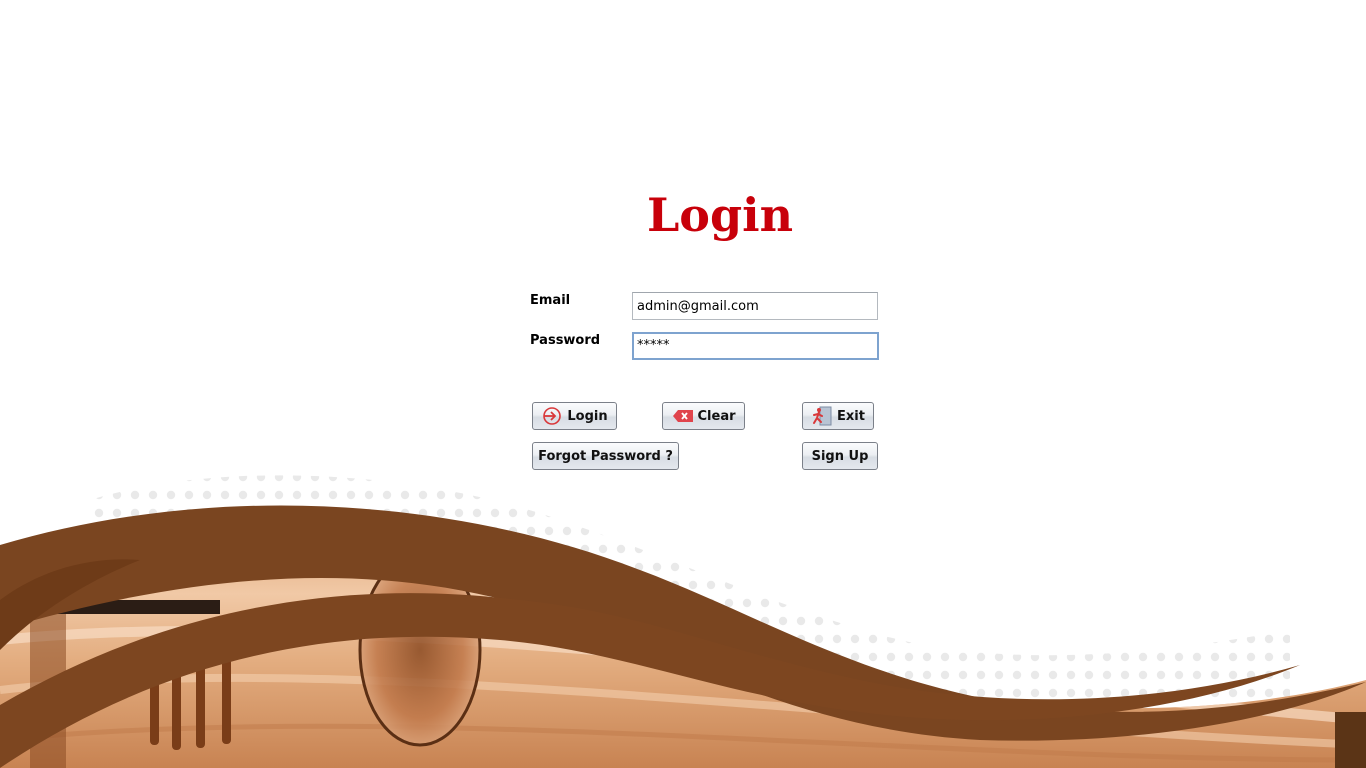 The height and width of the screenshot is (768, 1366). Describe the element at coordinates (565, 340) in the screenshot. I see `password-label: Password` at that location.